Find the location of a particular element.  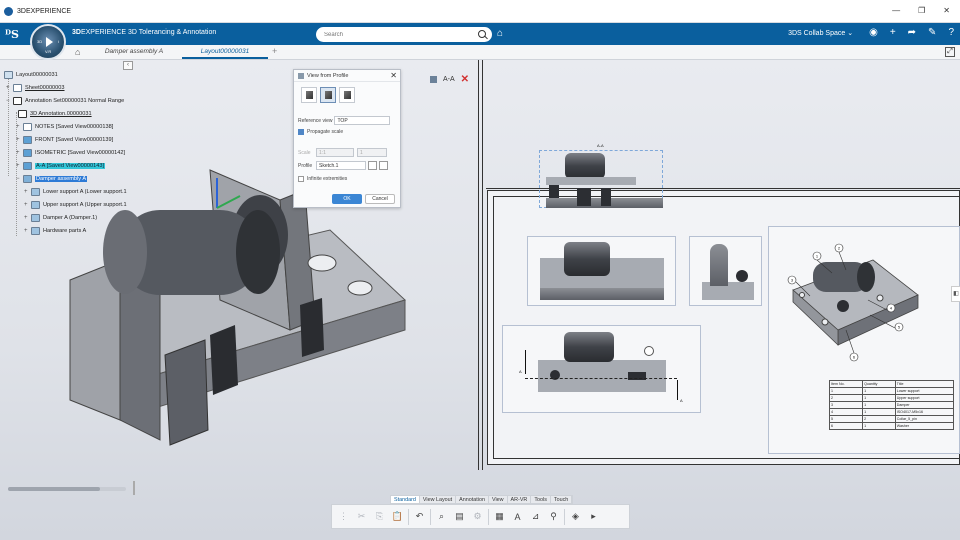

share-icon: ➦ is located at coordinates (912, 32).